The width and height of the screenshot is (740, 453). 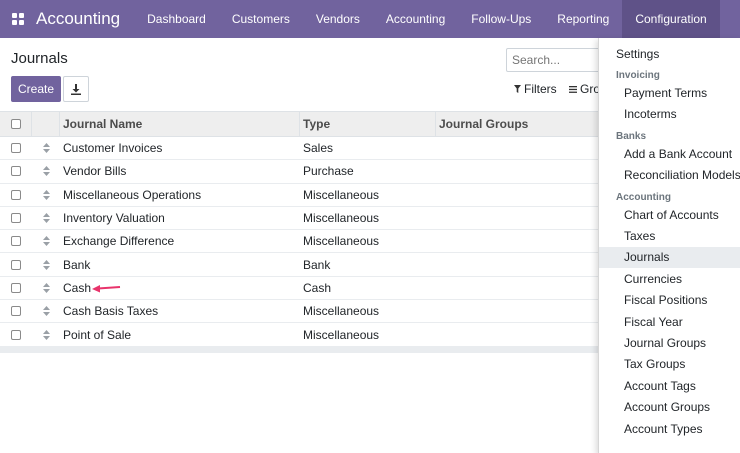 What do you see at coordinates (18, 19) in the screenshot?
I see `apps-menu-icon` at bounding box center [18, 19].